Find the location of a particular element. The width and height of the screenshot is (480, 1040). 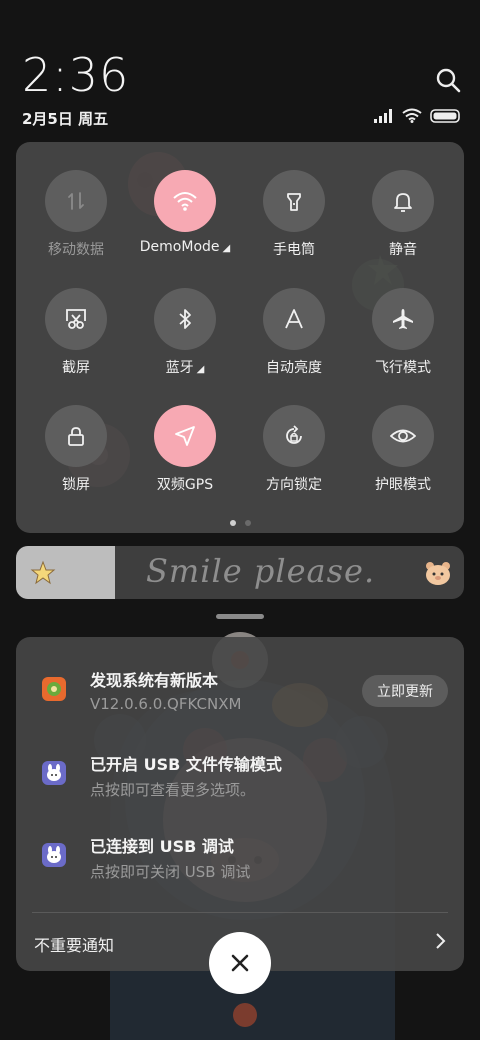

lock-icon is located at coordinates (76, 436).